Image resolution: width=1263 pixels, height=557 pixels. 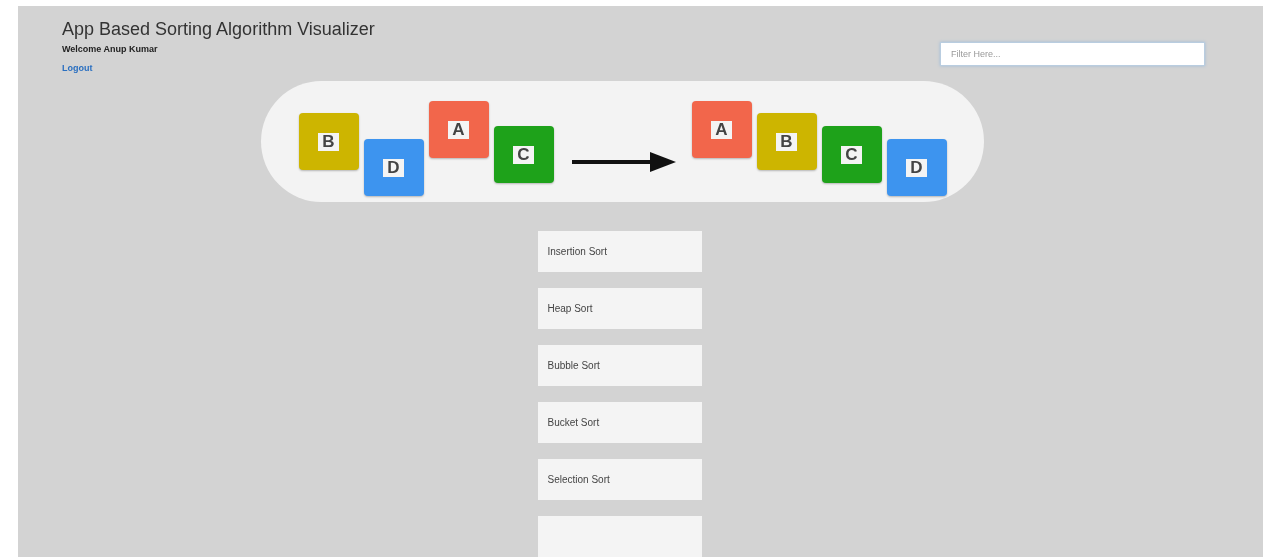 I want to click on welcome-text: Welcome Anup Kumar, so click(x=110, y=49).